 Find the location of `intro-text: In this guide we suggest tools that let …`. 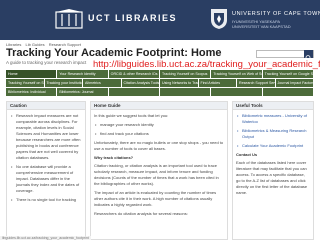

intro-text: In this guide we suggest tools that let … is located at coordinates (131, 115).